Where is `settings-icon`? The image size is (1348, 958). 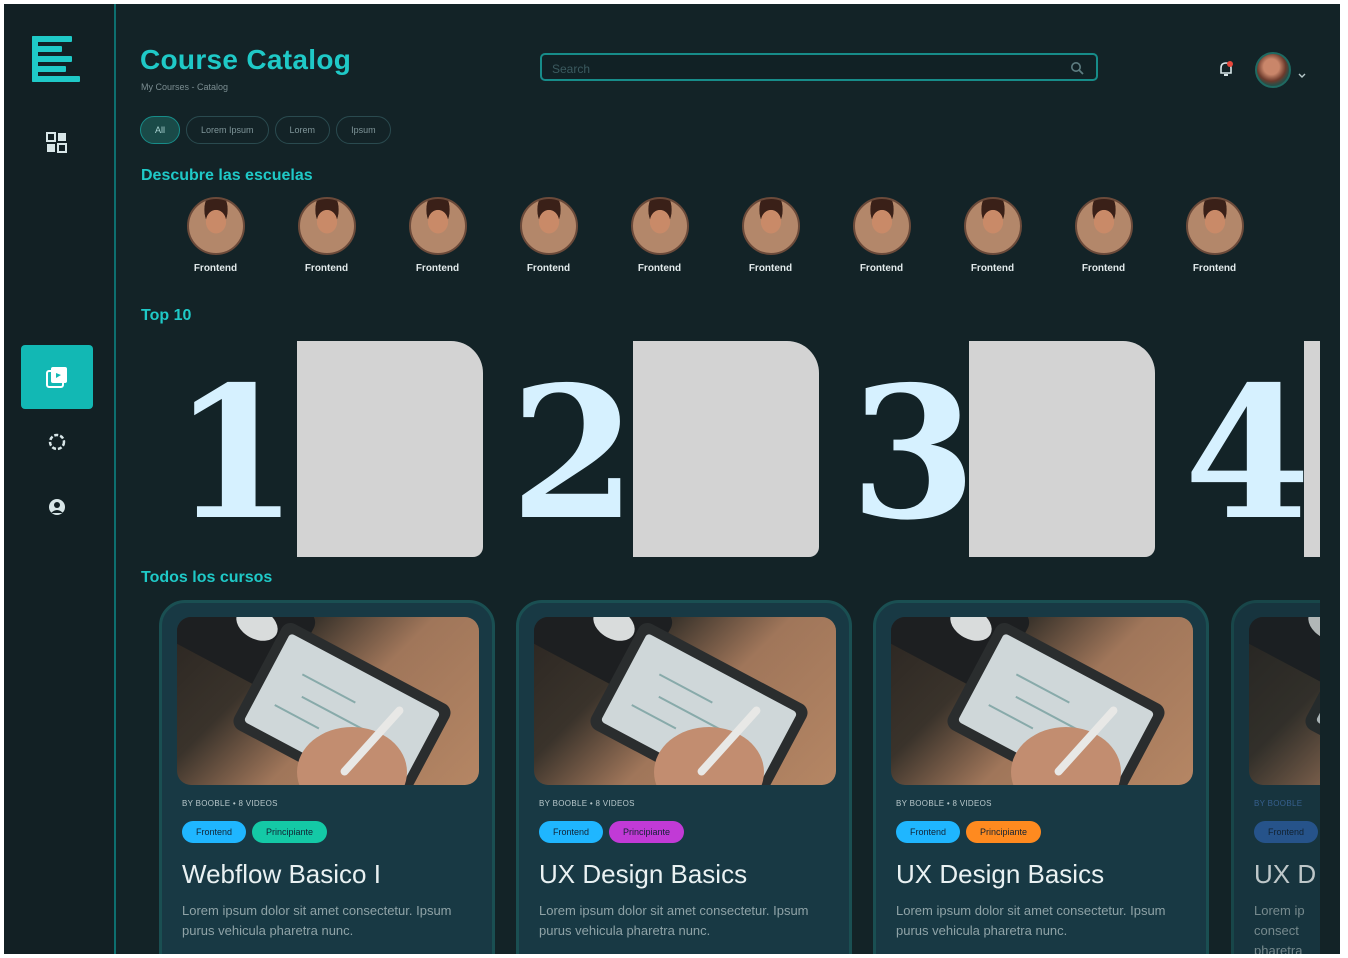 settings-icon is located at coordinates (57, 442).